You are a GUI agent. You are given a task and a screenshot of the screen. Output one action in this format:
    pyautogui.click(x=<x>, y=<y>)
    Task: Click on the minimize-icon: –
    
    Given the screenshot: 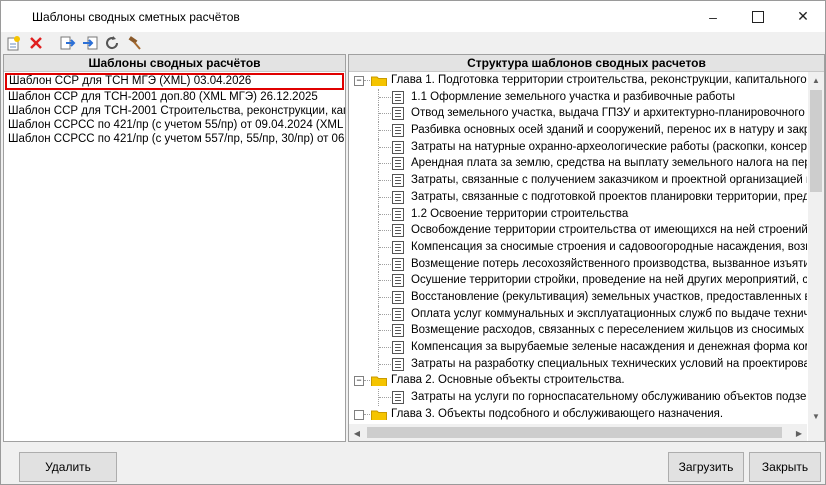 What is the action you would take?
    pyautogui.click(x=713, y=16)
    